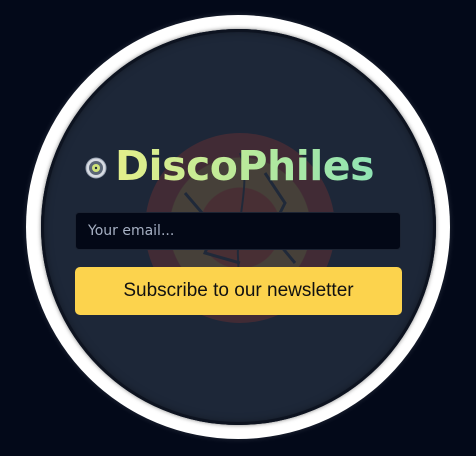 This screenshot has height=456, width=476. What do you see at coordinates (96, 168) in the screenshot?
I see `vinyl-record-icon` at bounding box center [96, 168].